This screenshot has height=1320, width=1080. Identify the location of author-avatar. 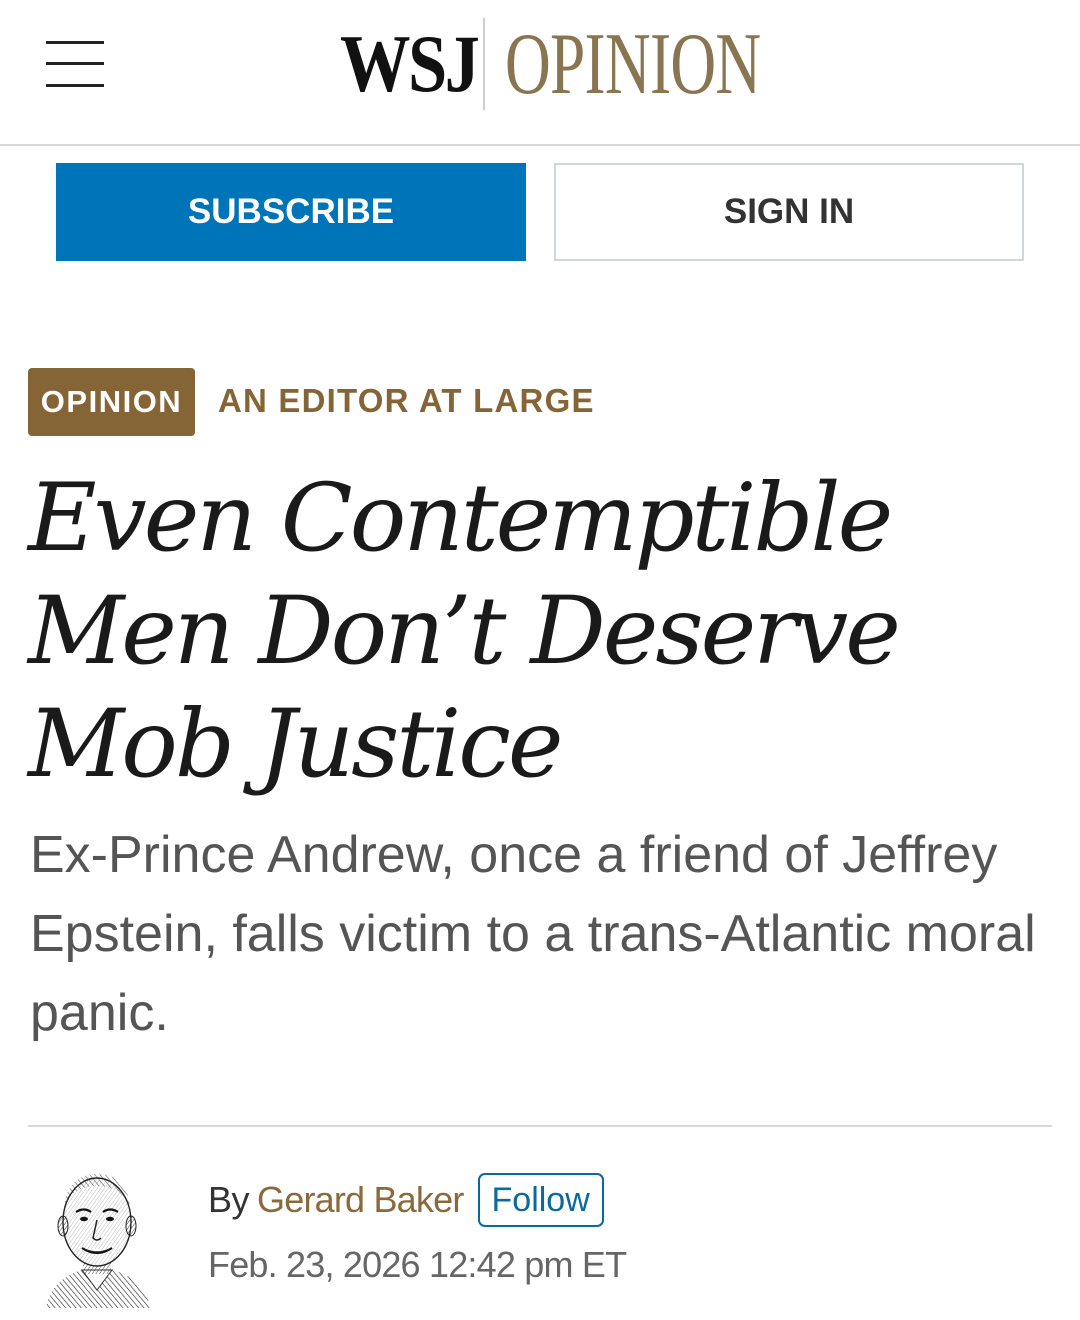
(98, 1241).